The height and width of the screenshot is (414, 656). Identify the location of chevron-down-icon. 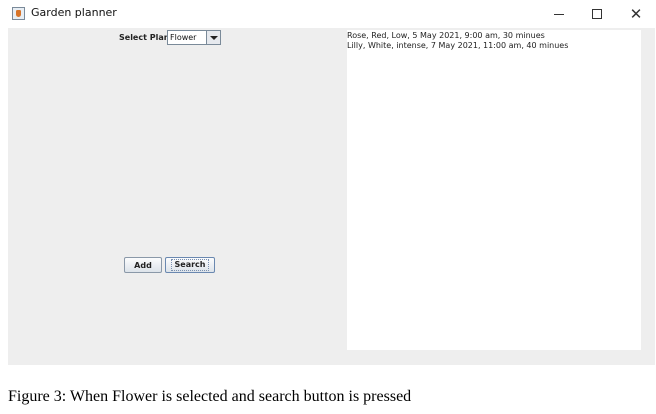
(213, 37).